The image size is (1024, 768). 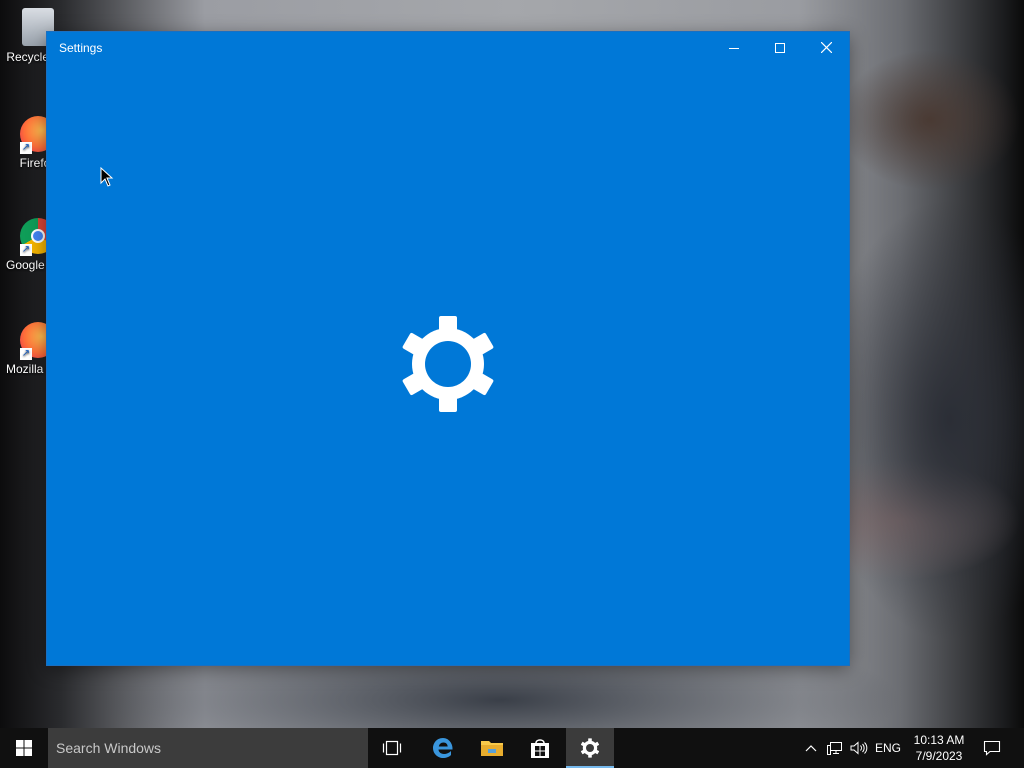 What do you see at coordinates (208, 748) in the screenshot?
I see `search-box: Search Windows` at bounding box center [208, 748].